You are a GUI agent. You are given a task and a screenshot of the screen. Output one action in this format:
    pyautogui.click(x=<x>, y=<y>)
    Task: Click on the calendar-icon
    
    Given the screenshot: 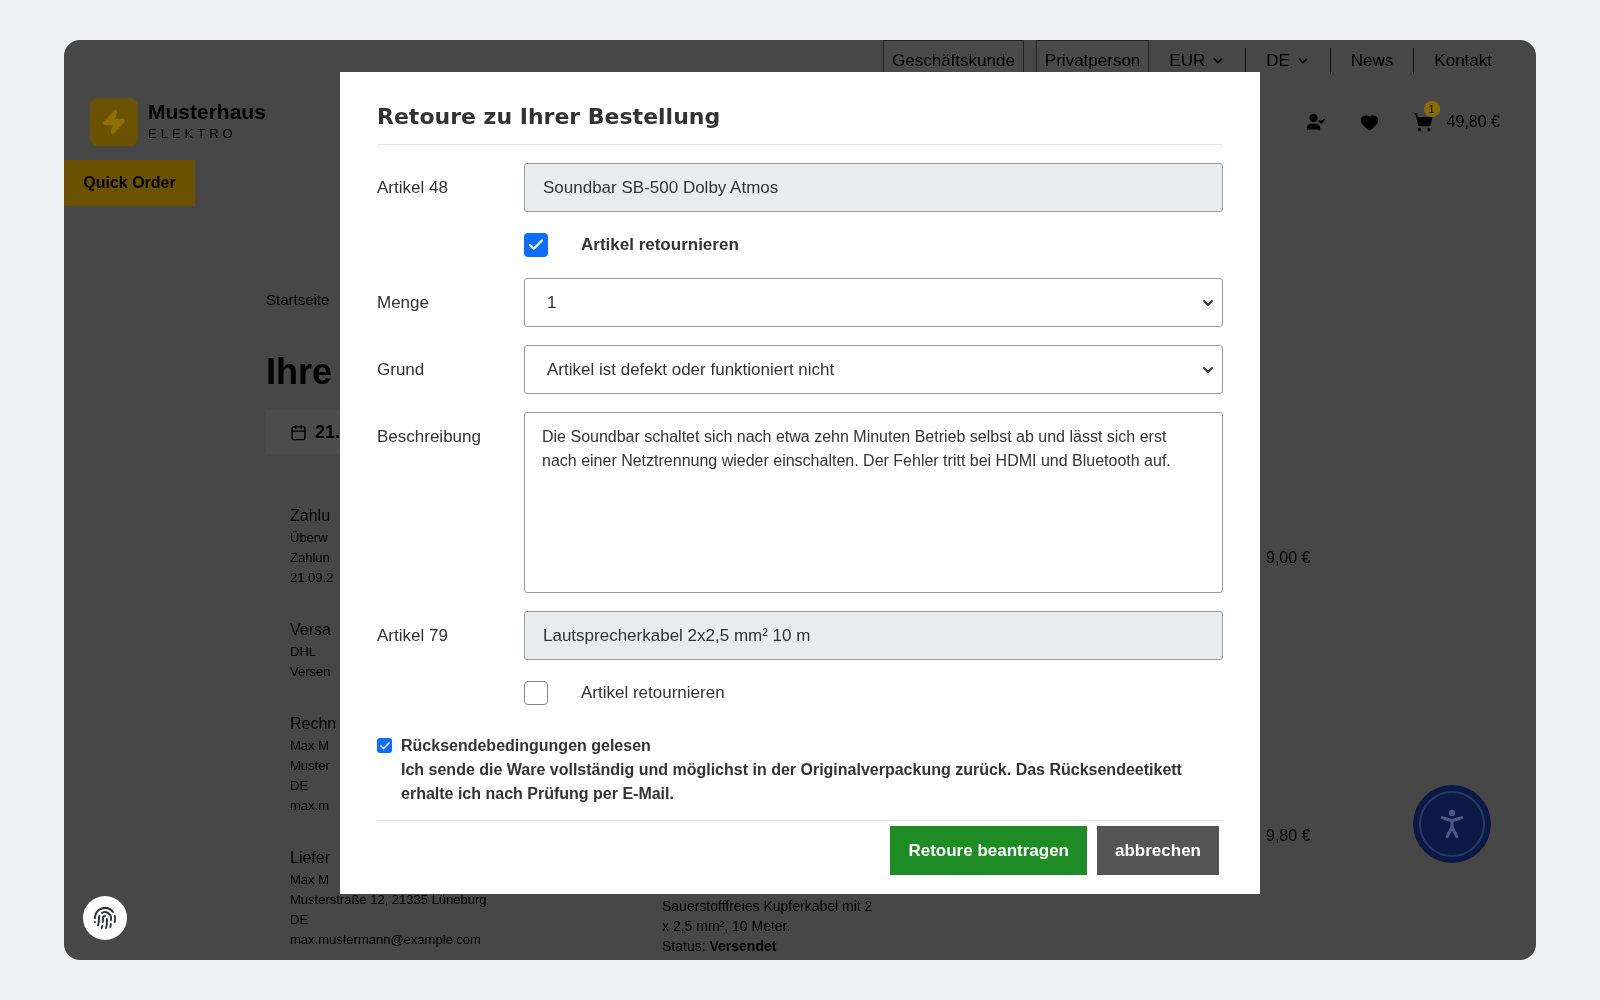 What is the action you would take?
    pyautogui.click(x=298, y=432)
    